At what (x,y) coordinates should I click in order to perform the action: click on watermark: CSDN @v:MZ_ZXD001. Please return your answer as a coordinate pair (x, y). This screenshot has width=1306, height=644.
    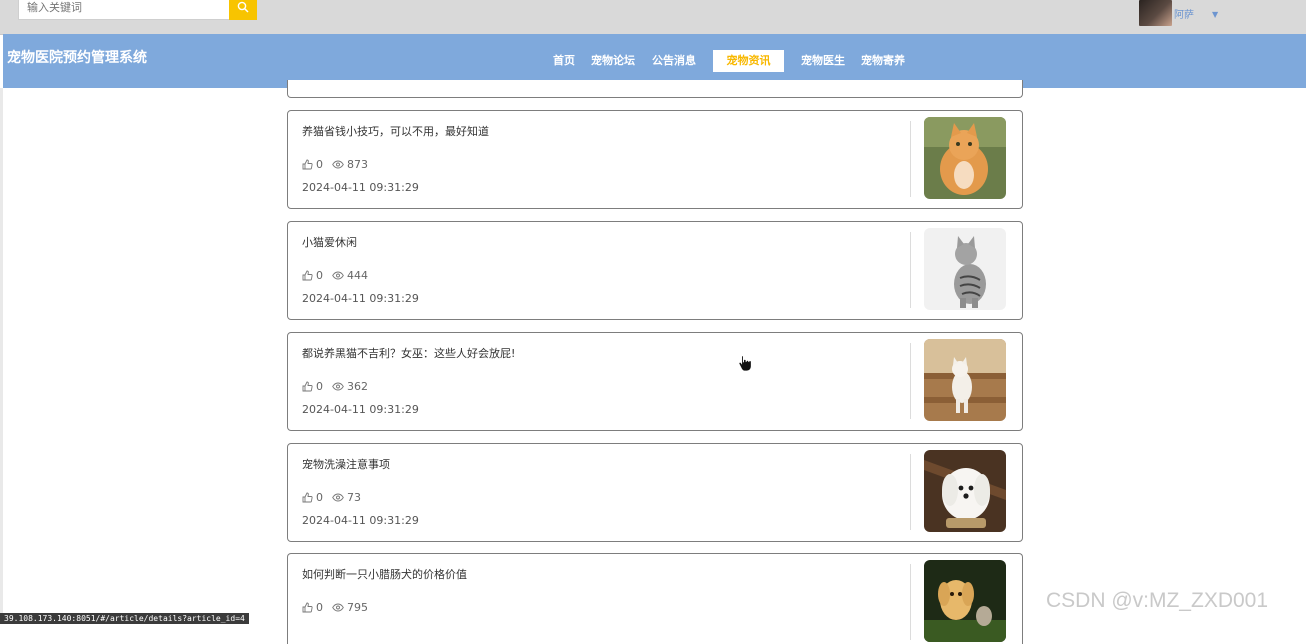
    Looking at the image, I should click on (1157, 600).